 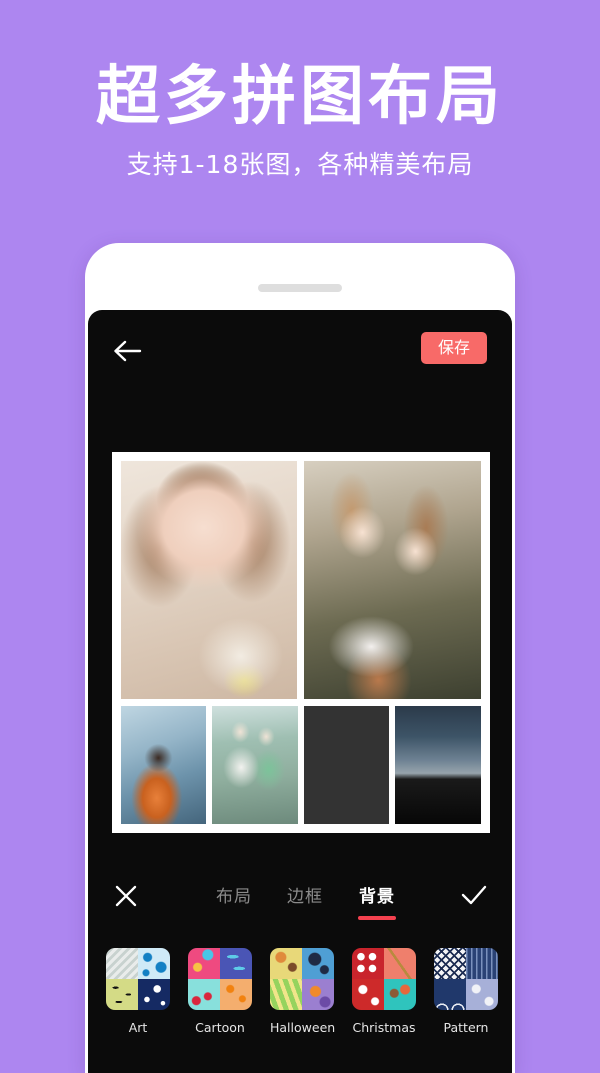 What do you see at coordinates (400, 994) in the screenshot?
I see `quadrant-teal-mushrooms` at bounding box center [400, 994].